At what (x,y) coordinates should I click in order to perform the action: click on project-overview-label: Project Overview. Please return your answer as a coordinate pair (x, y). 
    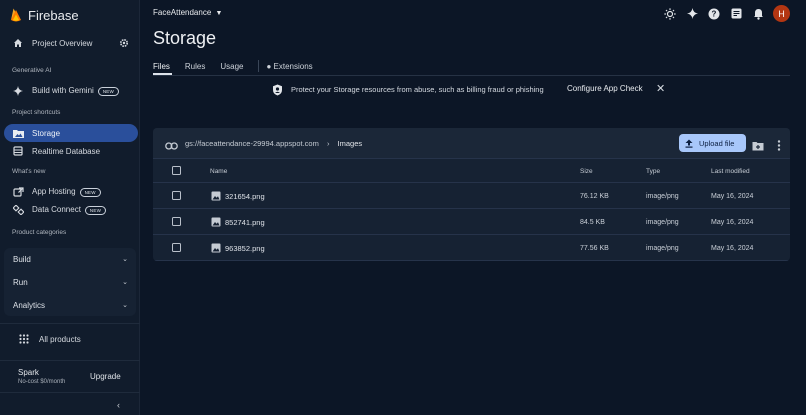
    Looking at the image, I should click on (62, 43).